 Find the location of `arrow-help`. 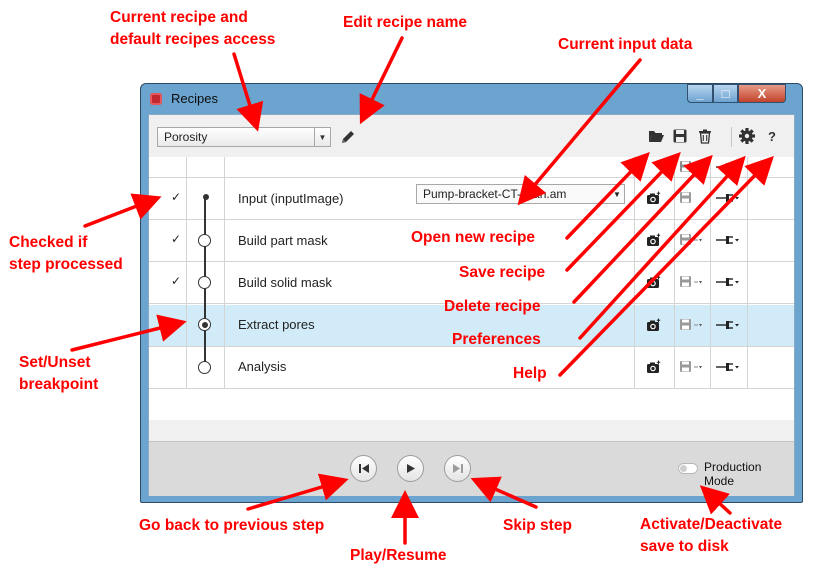

arrow-help is located at coordinates (666, 266).